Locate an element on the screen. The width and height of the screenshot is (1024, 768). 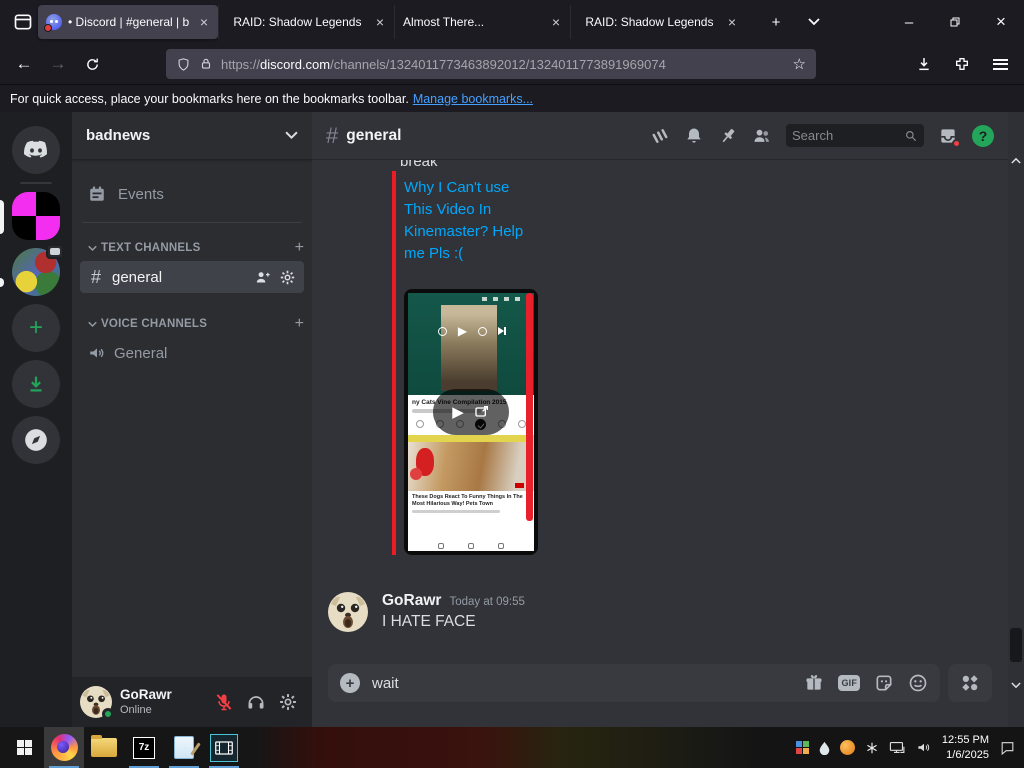
user-settings-gear-icon is located at coordinates (288, 702).